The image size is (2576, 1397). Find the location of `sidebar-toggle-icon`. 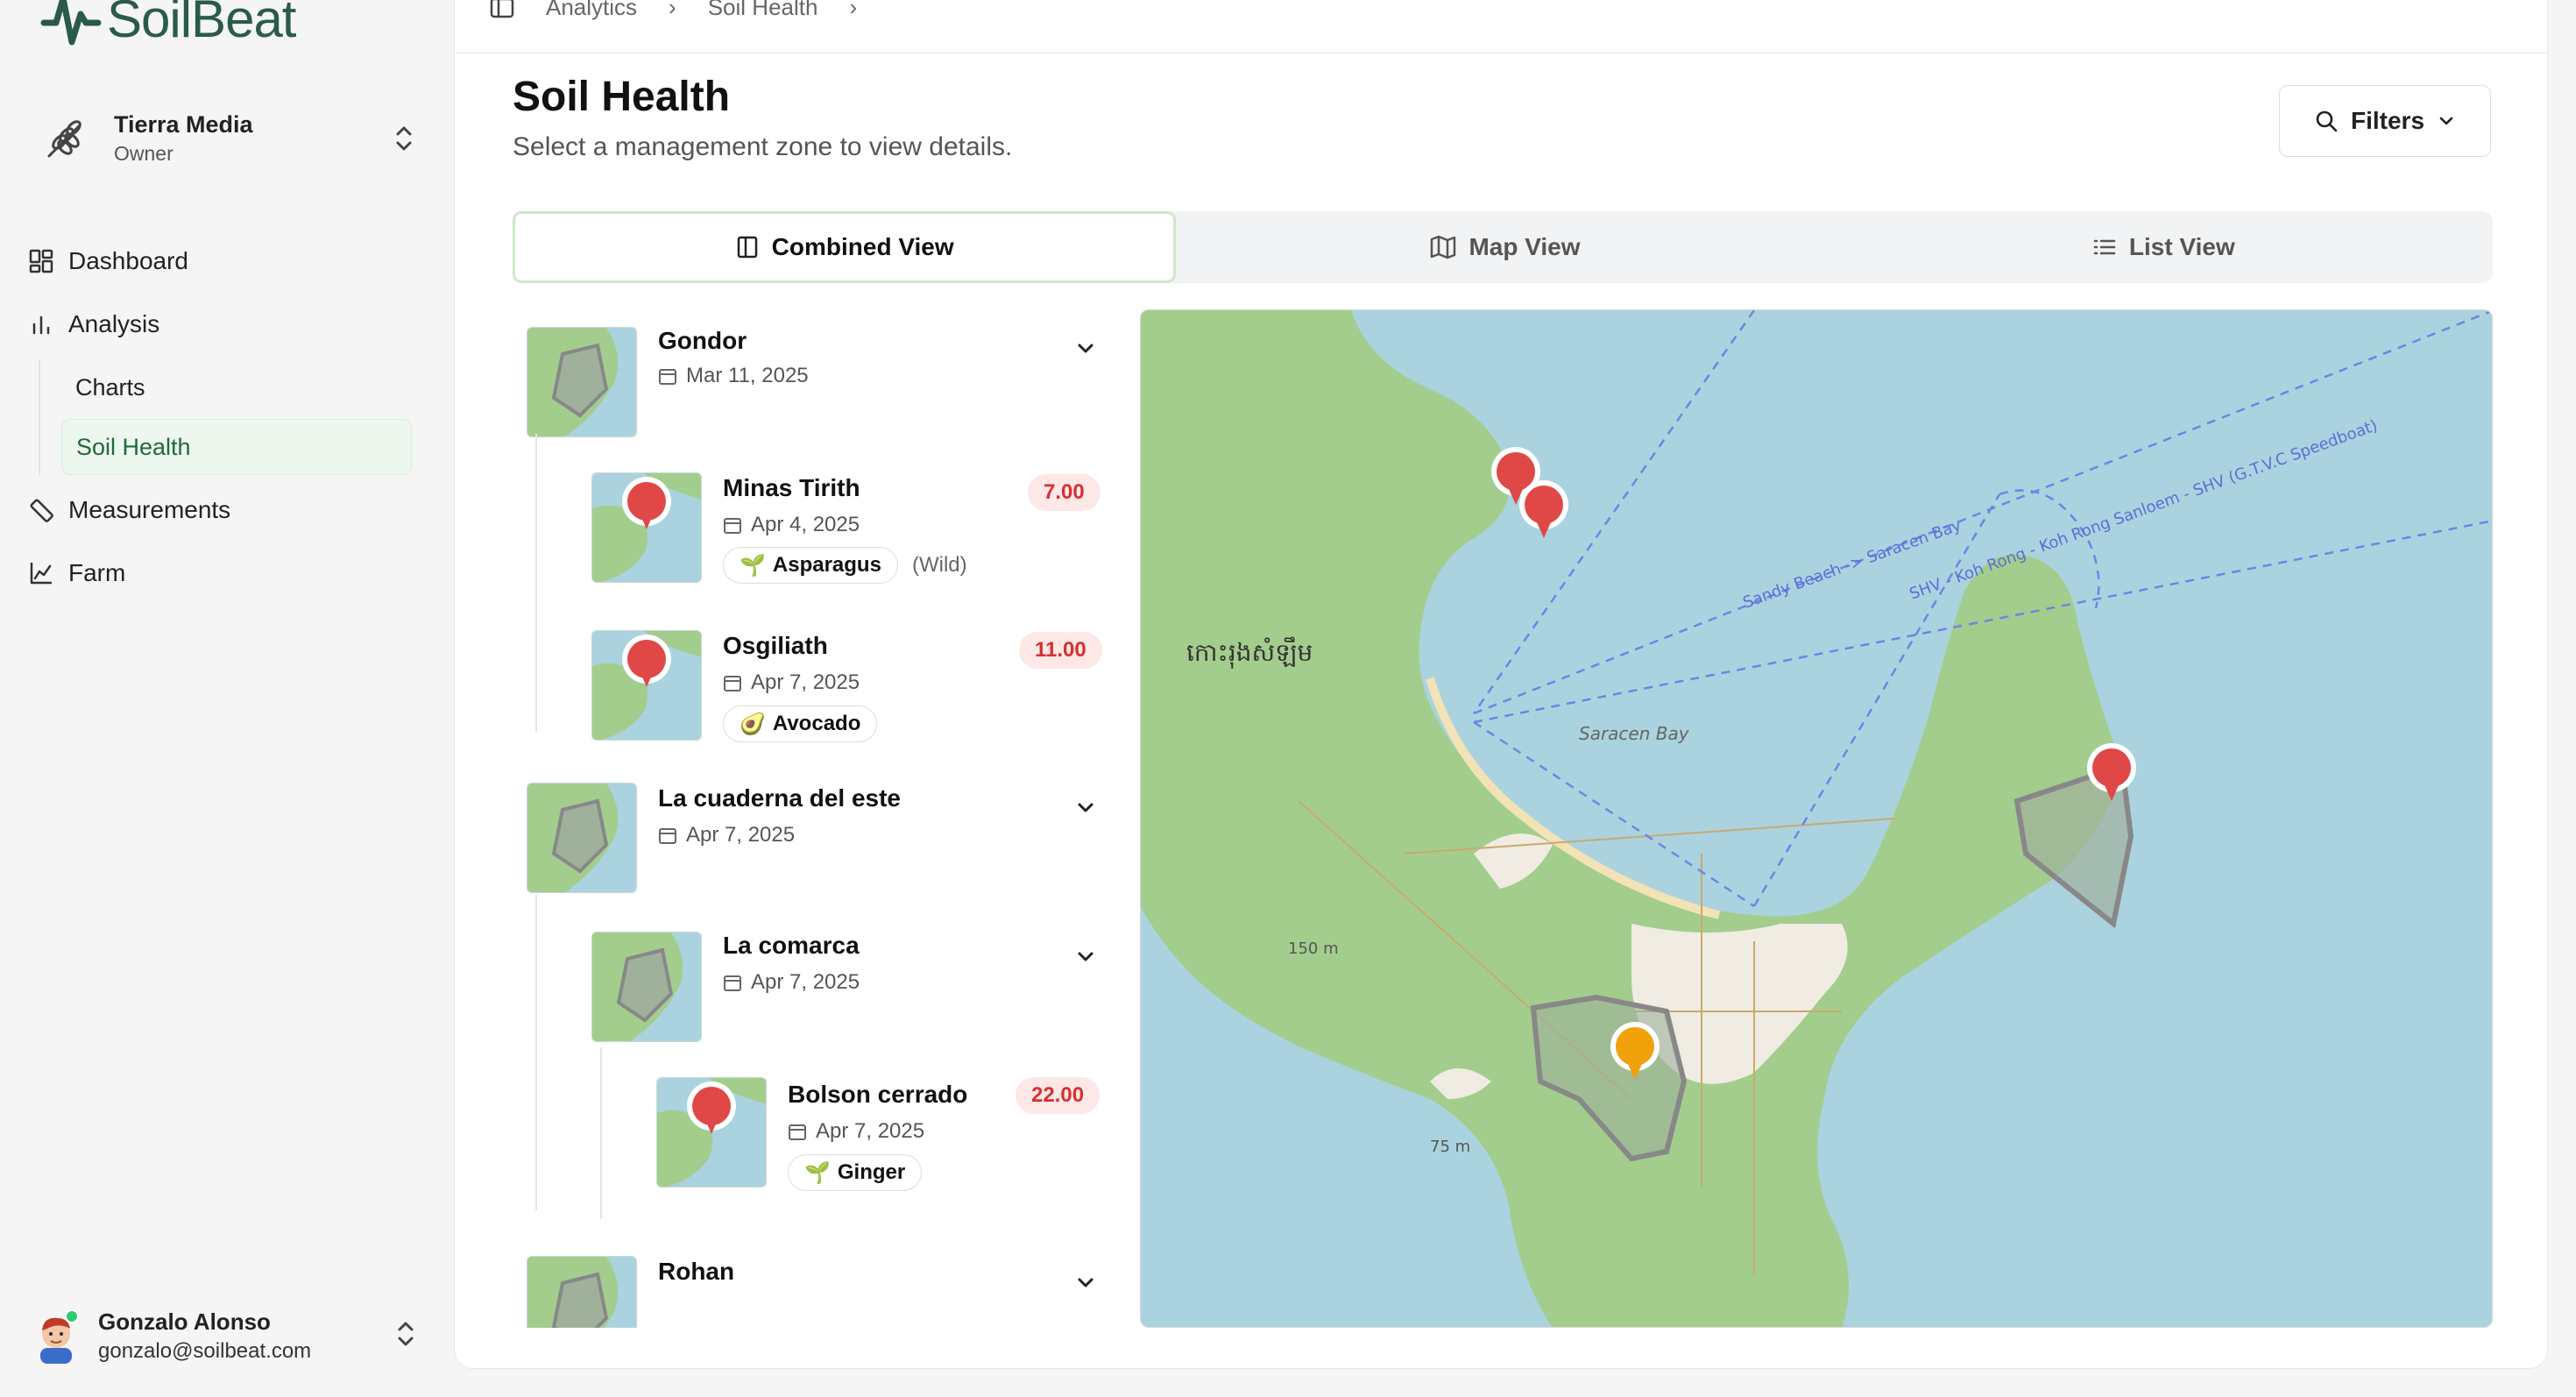

sidebar-toggle-icon is located at coordinates (502, 10).